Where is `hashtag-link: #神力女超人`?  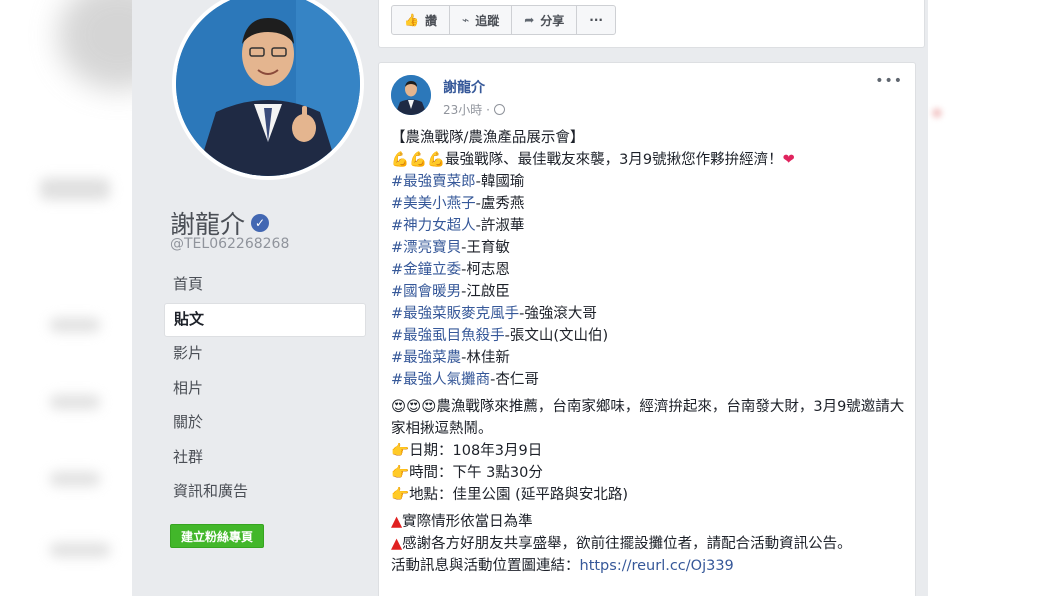
hashtag-link: #神力女超人 is located at coordinates (433, 226).